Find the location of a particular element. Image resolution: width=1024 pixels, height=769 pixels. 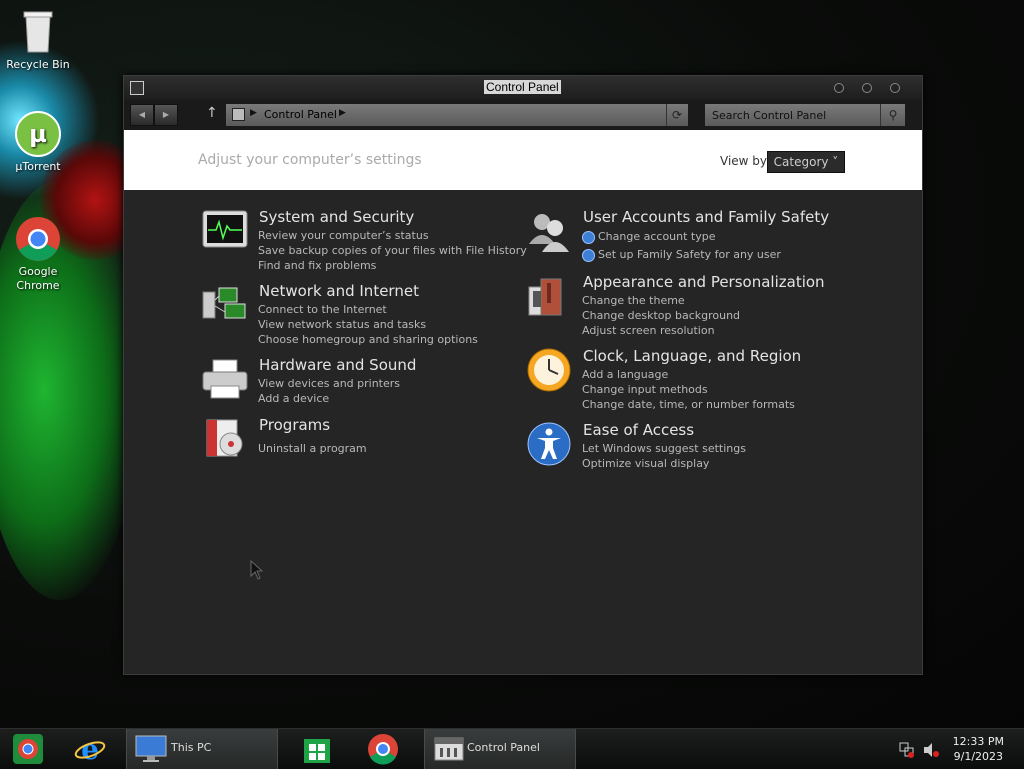

category-link: Optimize visual display is located at coordinates (664, 463).